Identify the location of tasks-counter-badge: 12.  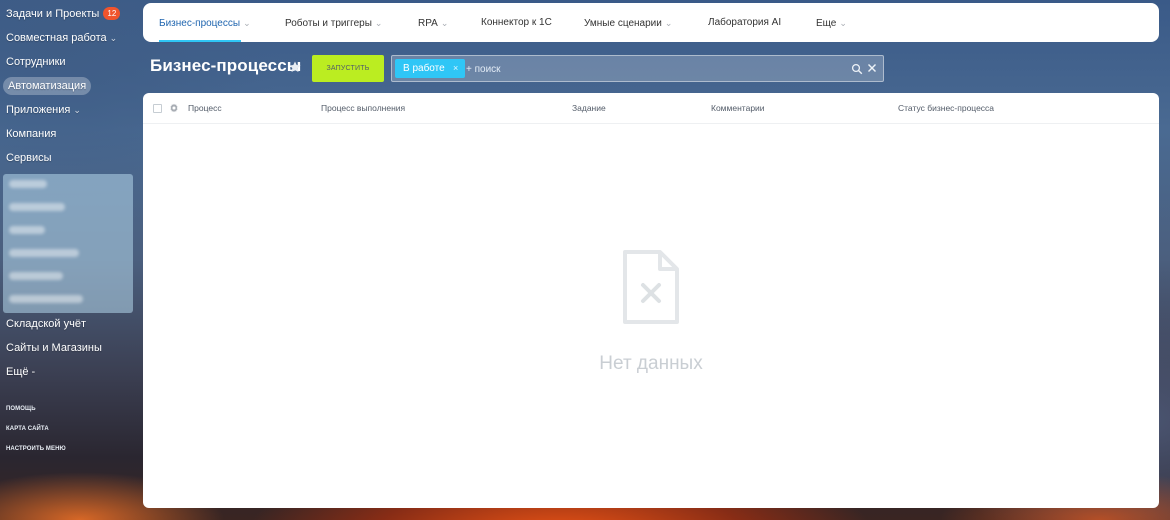
(112, 13).